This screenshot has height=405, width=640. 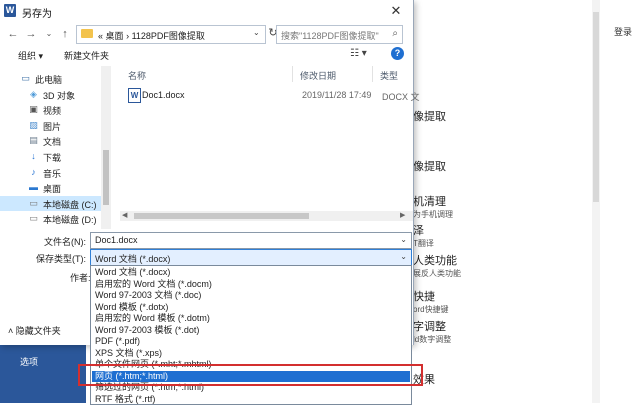 I want to click on column-name: 名称, so click(x=137, y=75).